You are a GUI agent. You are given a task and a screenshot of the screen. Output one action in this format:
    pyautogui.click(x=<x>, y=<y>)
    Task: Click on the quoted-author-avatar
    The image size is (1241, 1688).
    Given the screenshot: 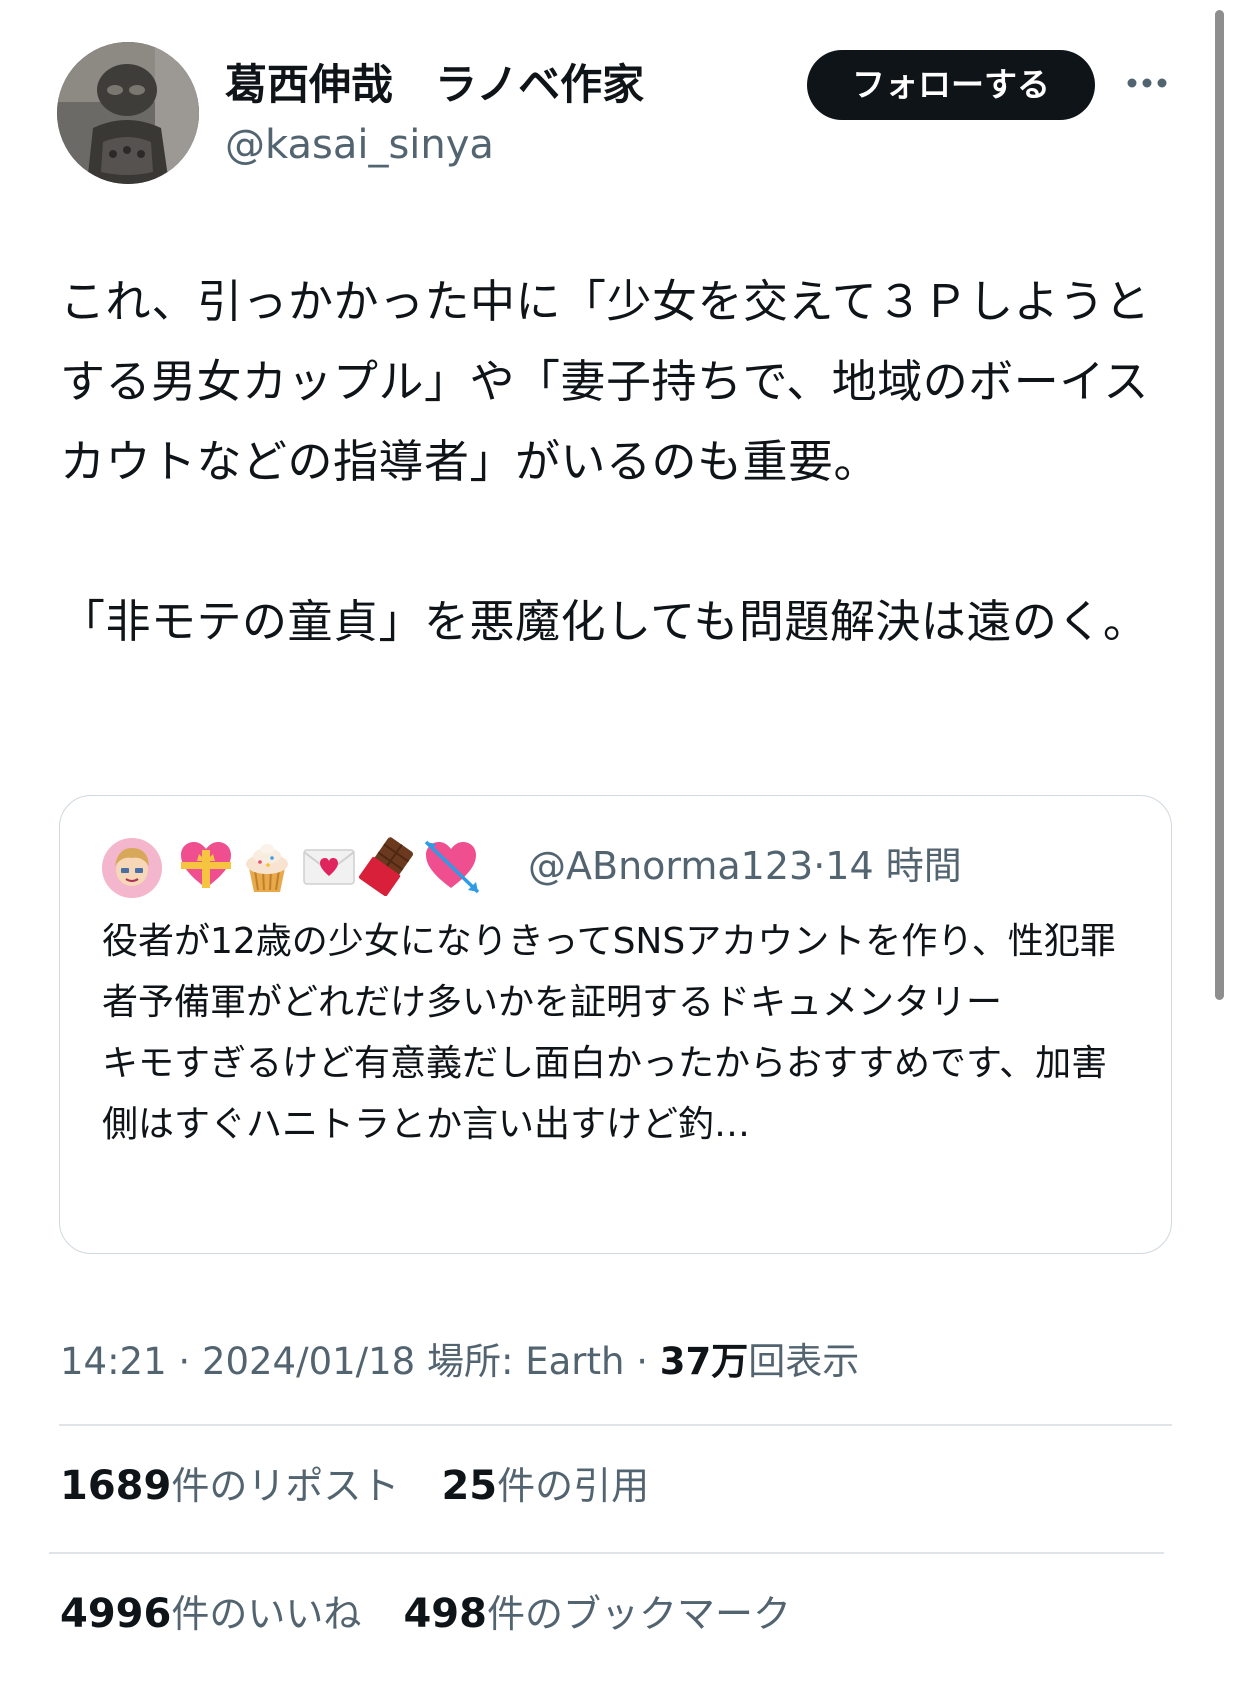 What is the action you would take?
    pyautogui.click(x=132, y=868)
    